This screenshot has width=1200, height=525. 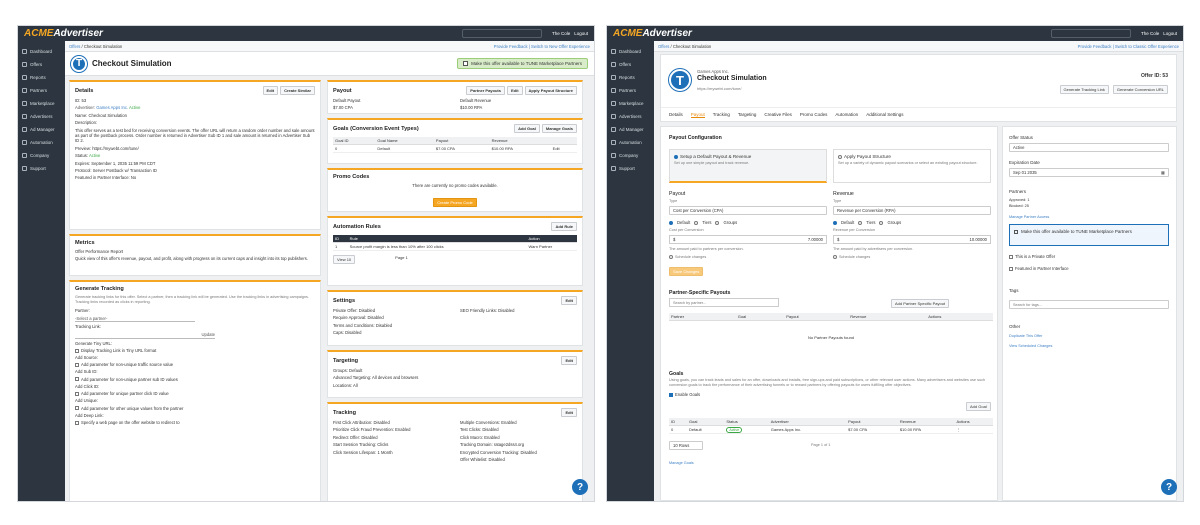 I want to click on add-partner-payout-button: Add Partner Specific Payout, so click(x=920, y=303).